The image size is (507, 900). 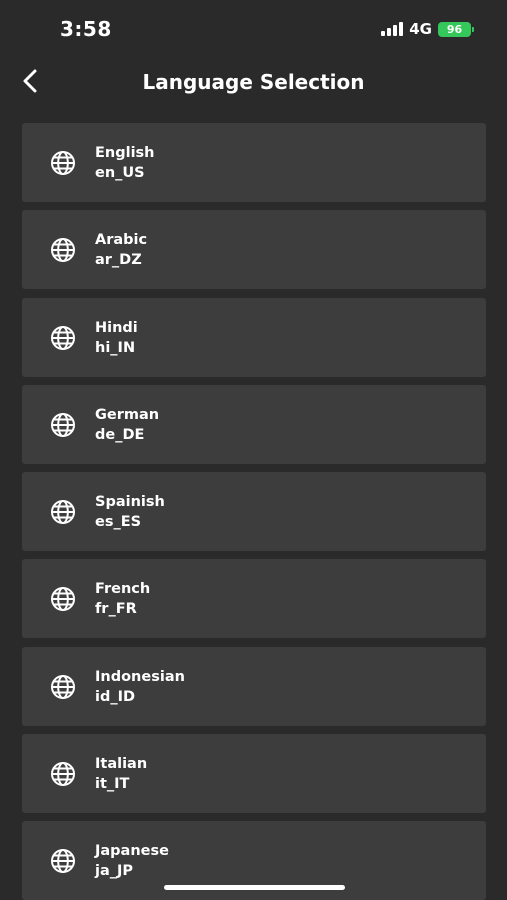 I want to click on language-item-it-it: Italian it_IT, so click(x=254, y=774).